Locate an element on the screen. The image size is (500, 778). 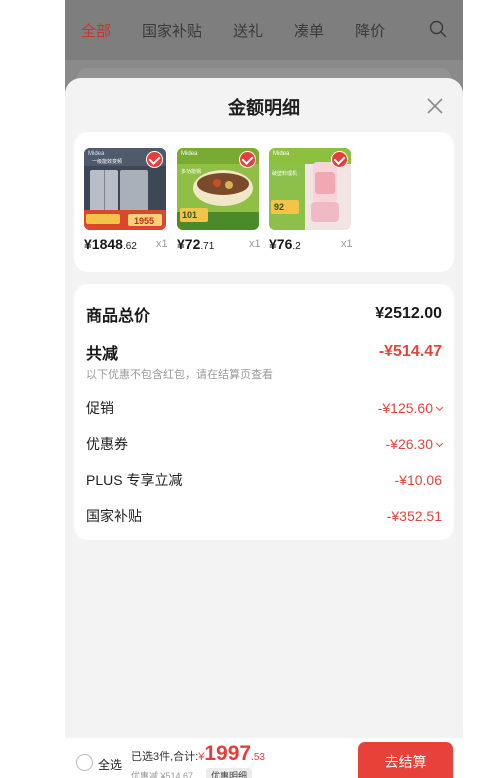
tab-national-subsidy: 国家补贴 is located at coordinates (172, 30).